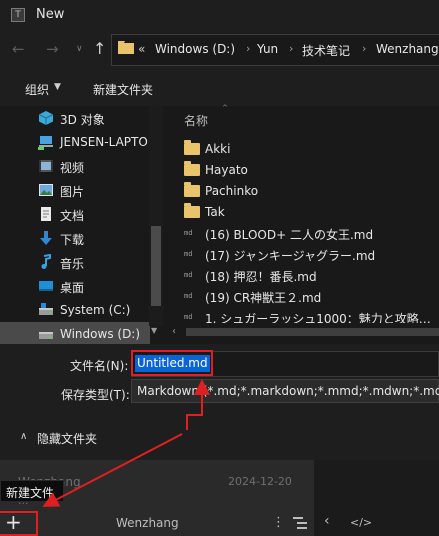  I want to click on caret-down-icon: ▼, so click(57, 87).